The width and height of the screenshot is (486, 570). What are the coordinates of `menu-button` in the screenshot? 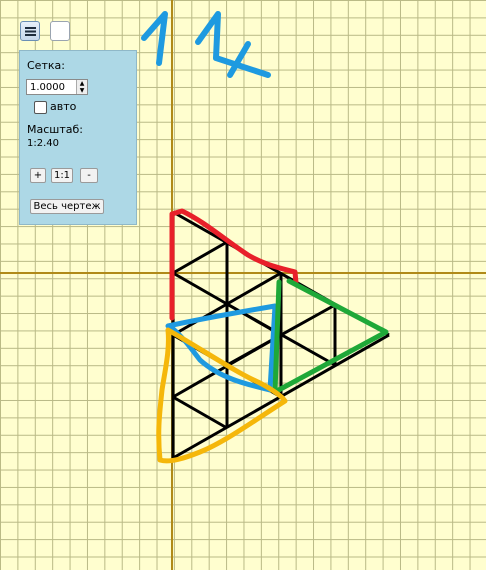 It's located at (30, 31).